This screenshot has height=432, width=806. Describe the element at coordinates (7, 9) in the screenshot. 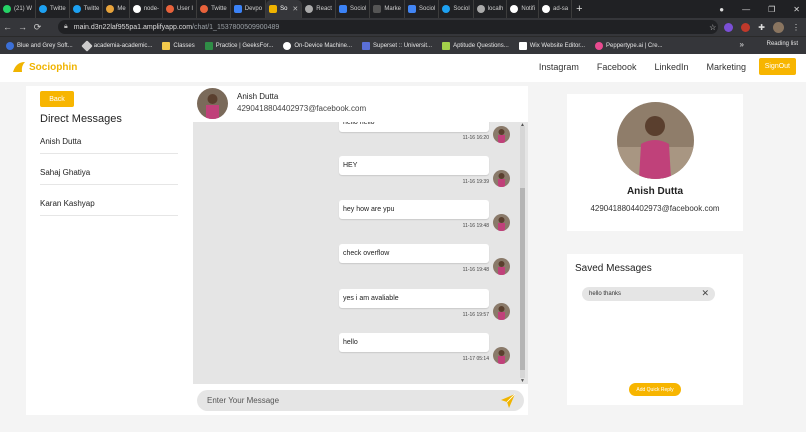

I see `whatsapp-icon` at that location.